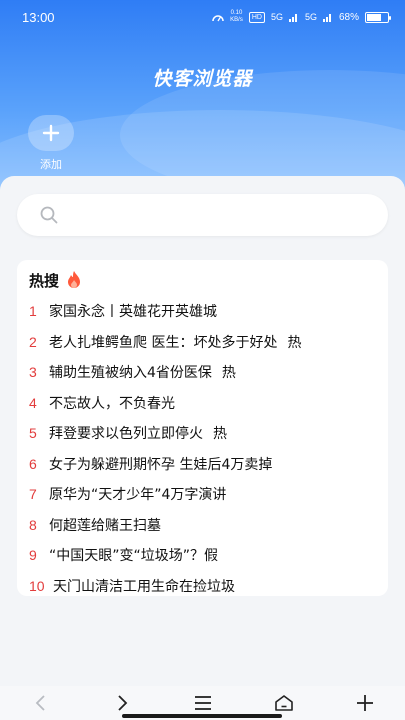 The image size is (405, 720). Describe the element at coordinates (133, 312) in the screenshot. I see `hot-search-text: 家国永念丨英雄花开英雄城` at that location.